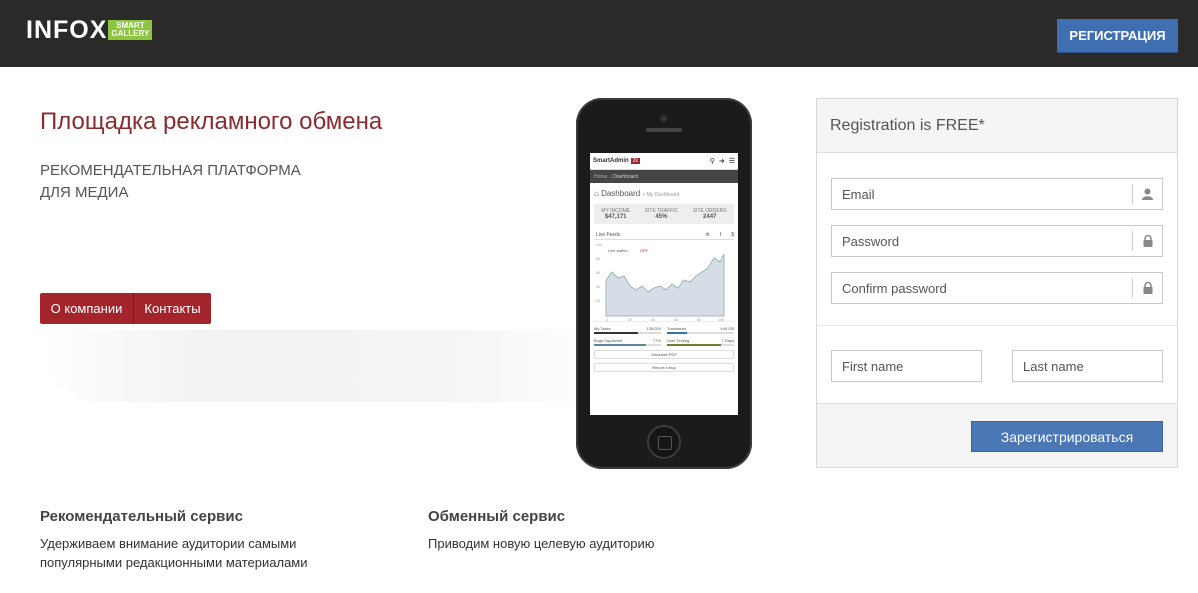  Describe the element at coordinates (732, 234) in the screenshot. I see `dollar-icon: $` at that location.